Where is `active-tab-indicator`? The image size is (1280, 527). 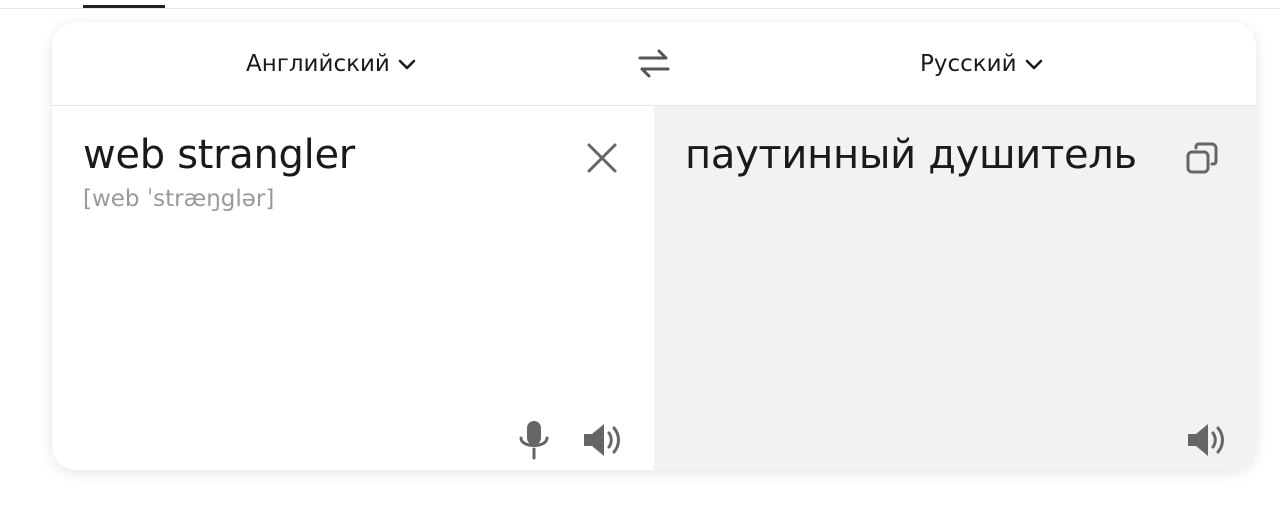 active-tab-indicator is located at coordinates (124, 6).